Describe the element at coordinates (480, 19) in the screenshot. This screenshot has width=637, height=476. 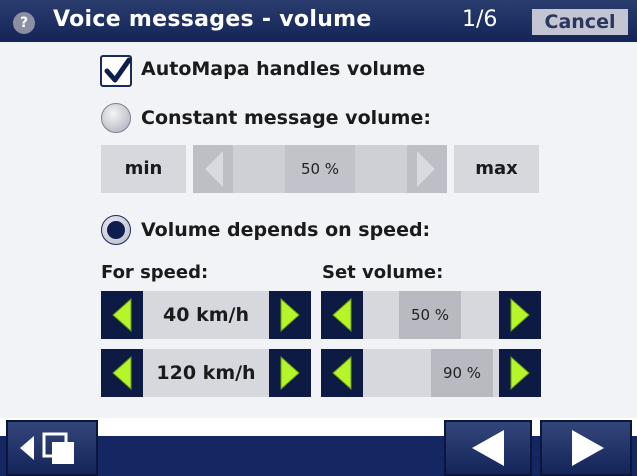
I see `page-indicator: 1/6` at that location.